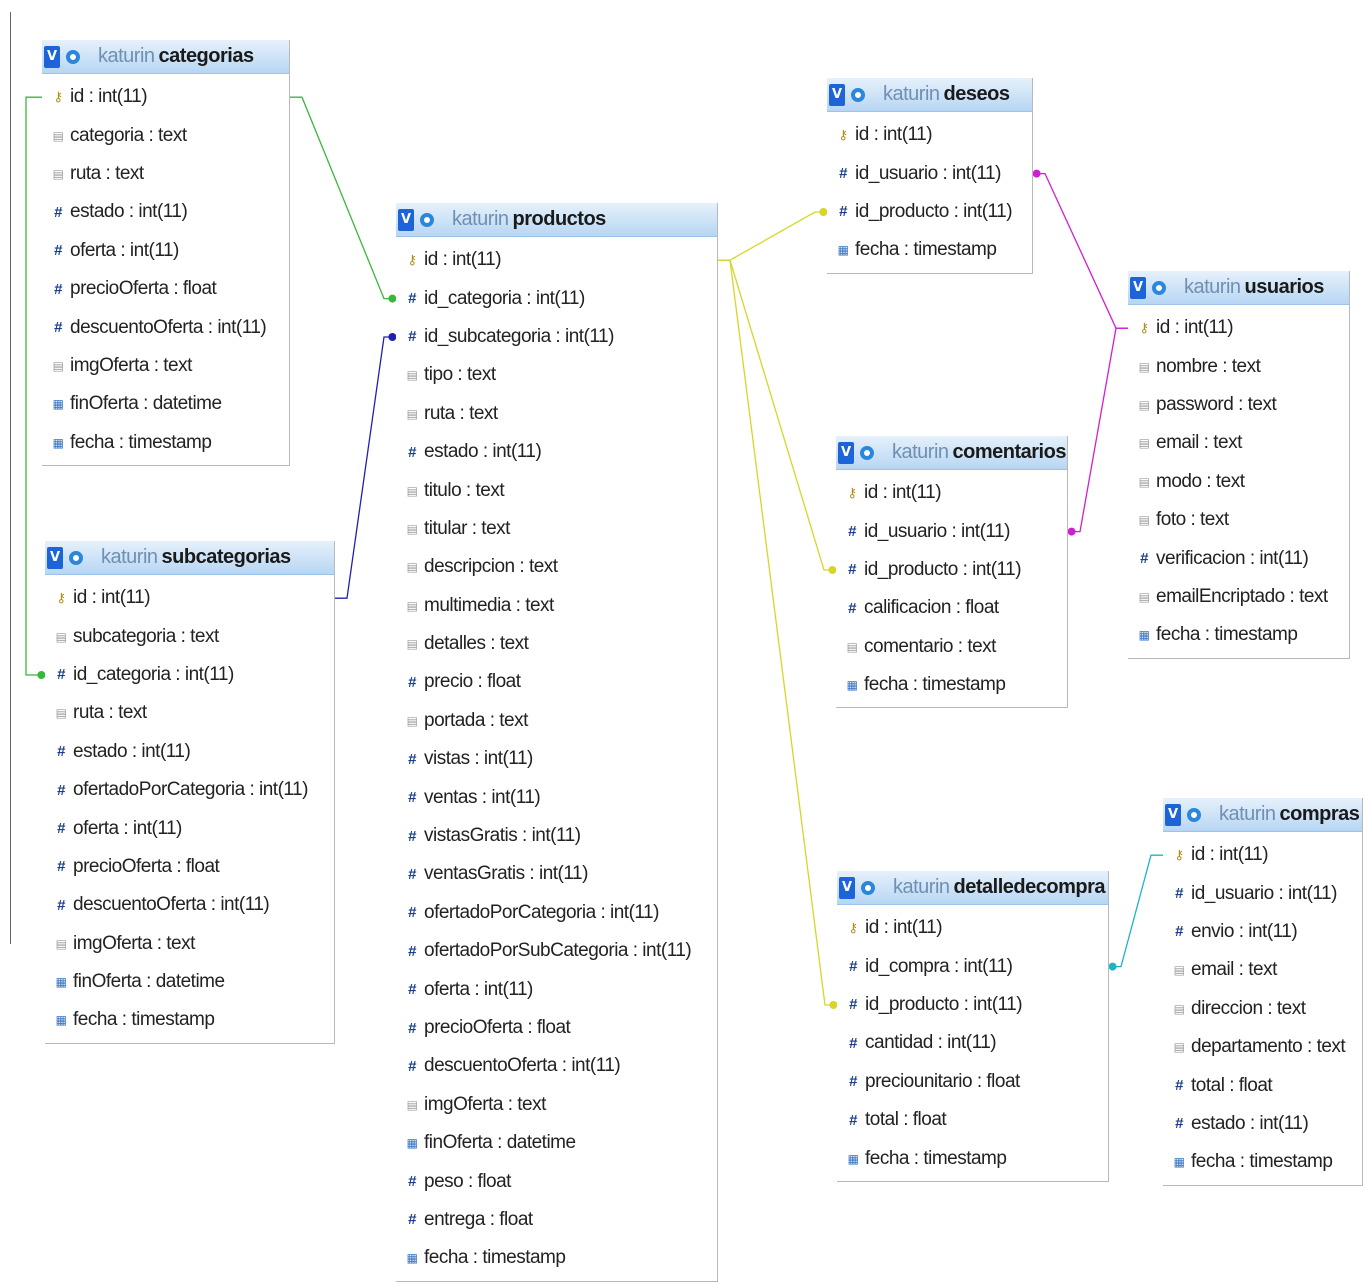  Describe the element at coordinates (556, 220) in the screenshot. I see `table-header: Vkaturin productos` at that location.